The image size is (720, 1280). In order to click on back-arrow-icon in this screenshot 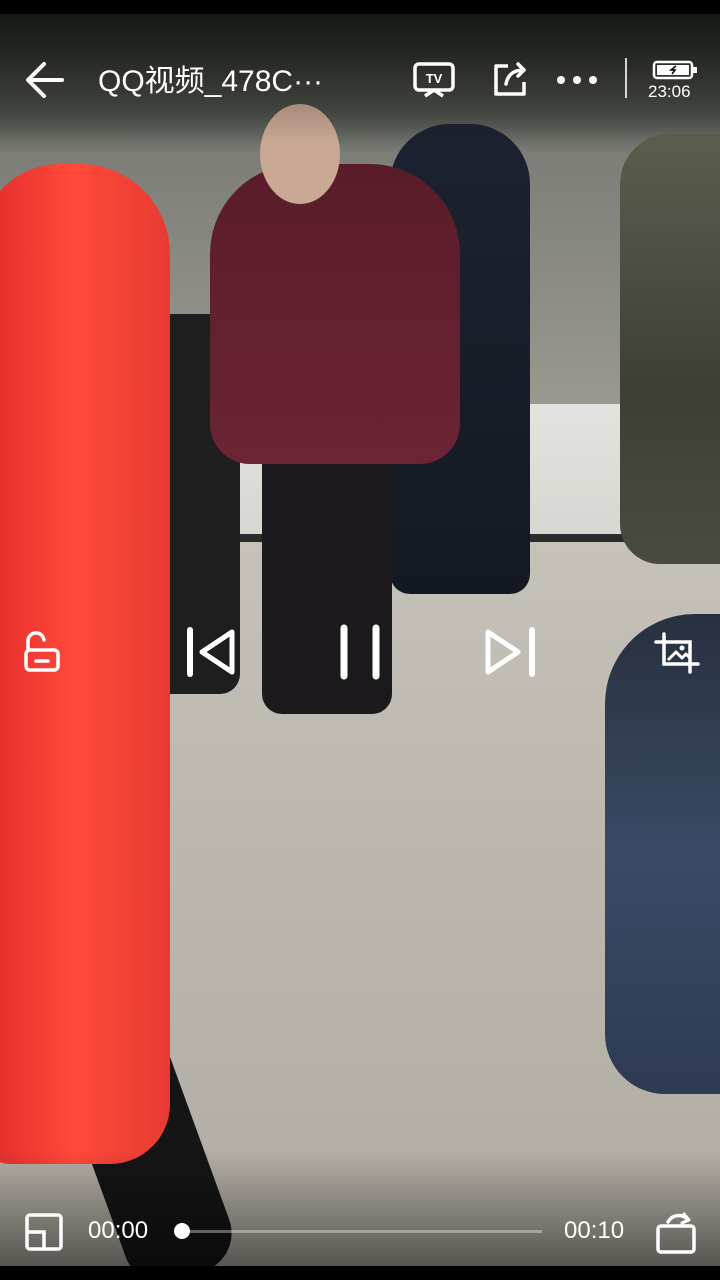, I will do `click(44, 80)`.